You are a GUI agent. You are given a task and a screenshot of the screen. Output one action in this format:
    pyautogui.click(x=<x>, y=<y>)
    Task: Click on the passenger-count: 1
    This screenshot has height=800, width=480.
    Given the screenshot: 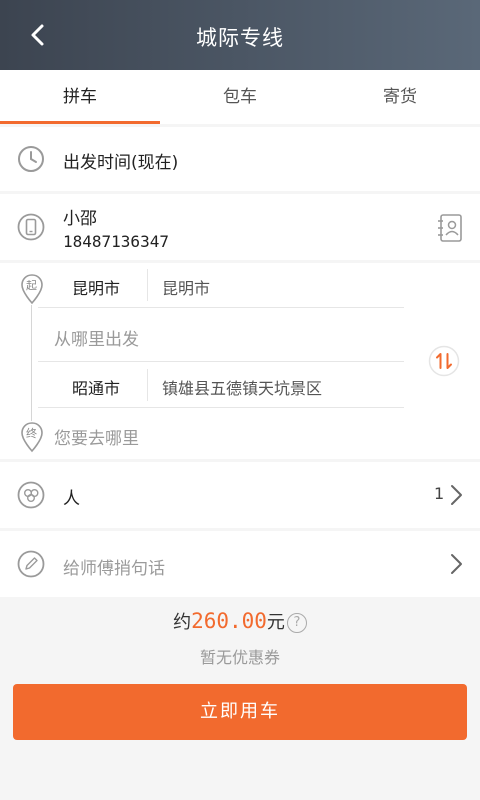 What is the action you would take?
    pyautogui.click(x=439, y=493)
    